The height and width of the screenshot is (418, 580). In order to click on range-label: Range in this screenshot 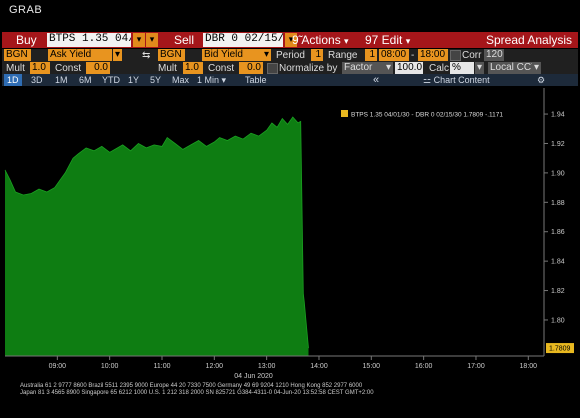, I will do `click(343, 55)`.